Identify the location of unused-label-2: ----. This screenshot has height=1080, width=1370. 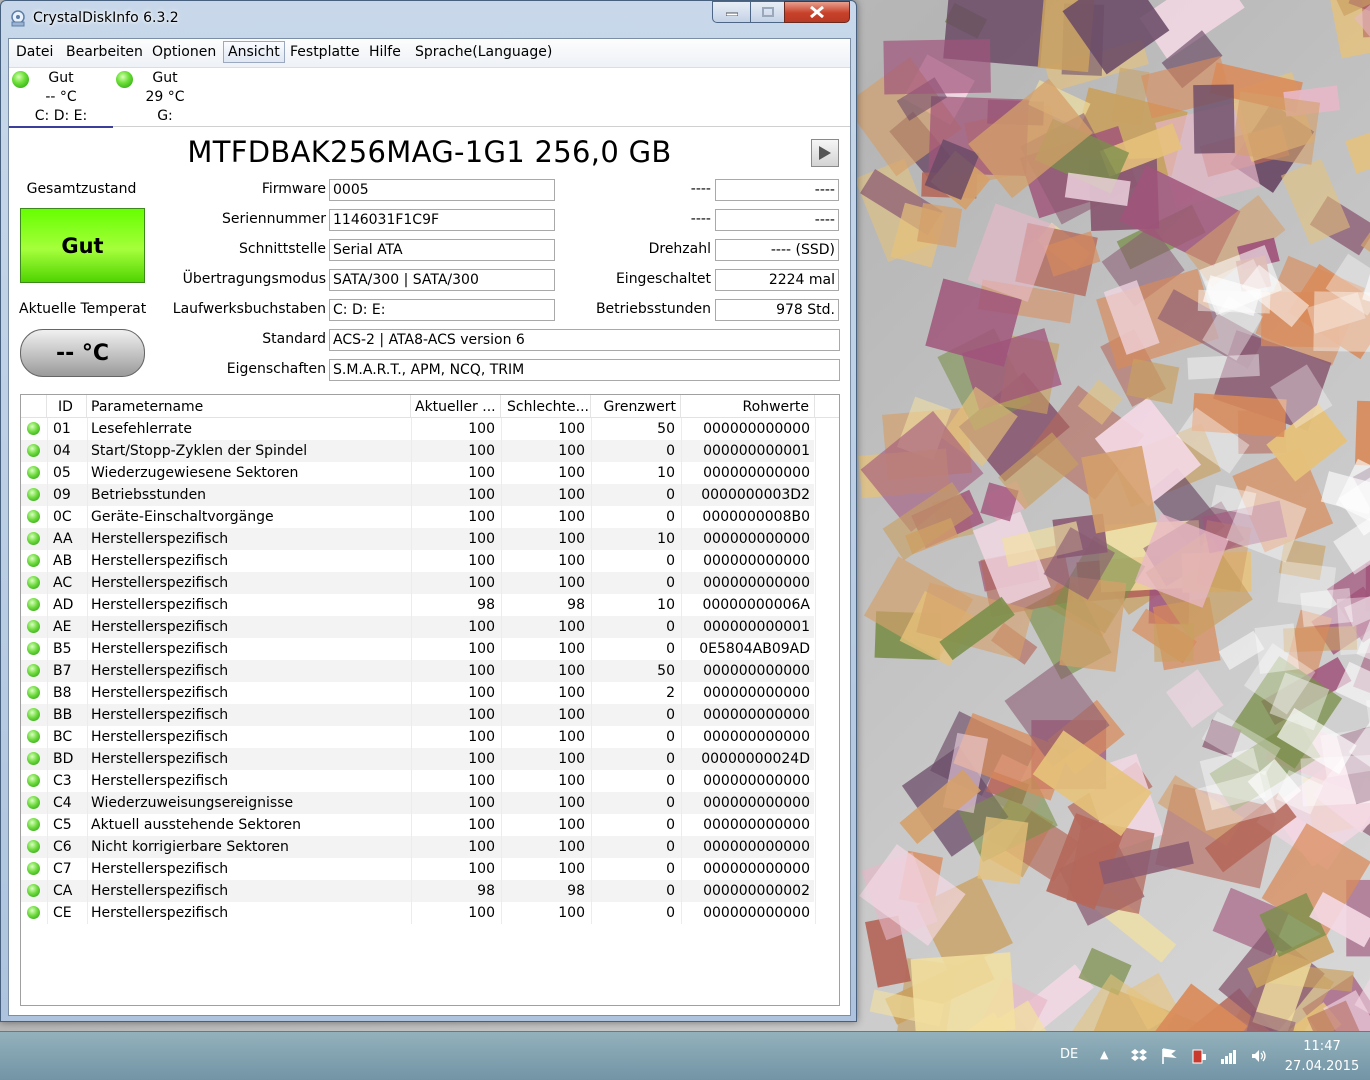
(640, 219).